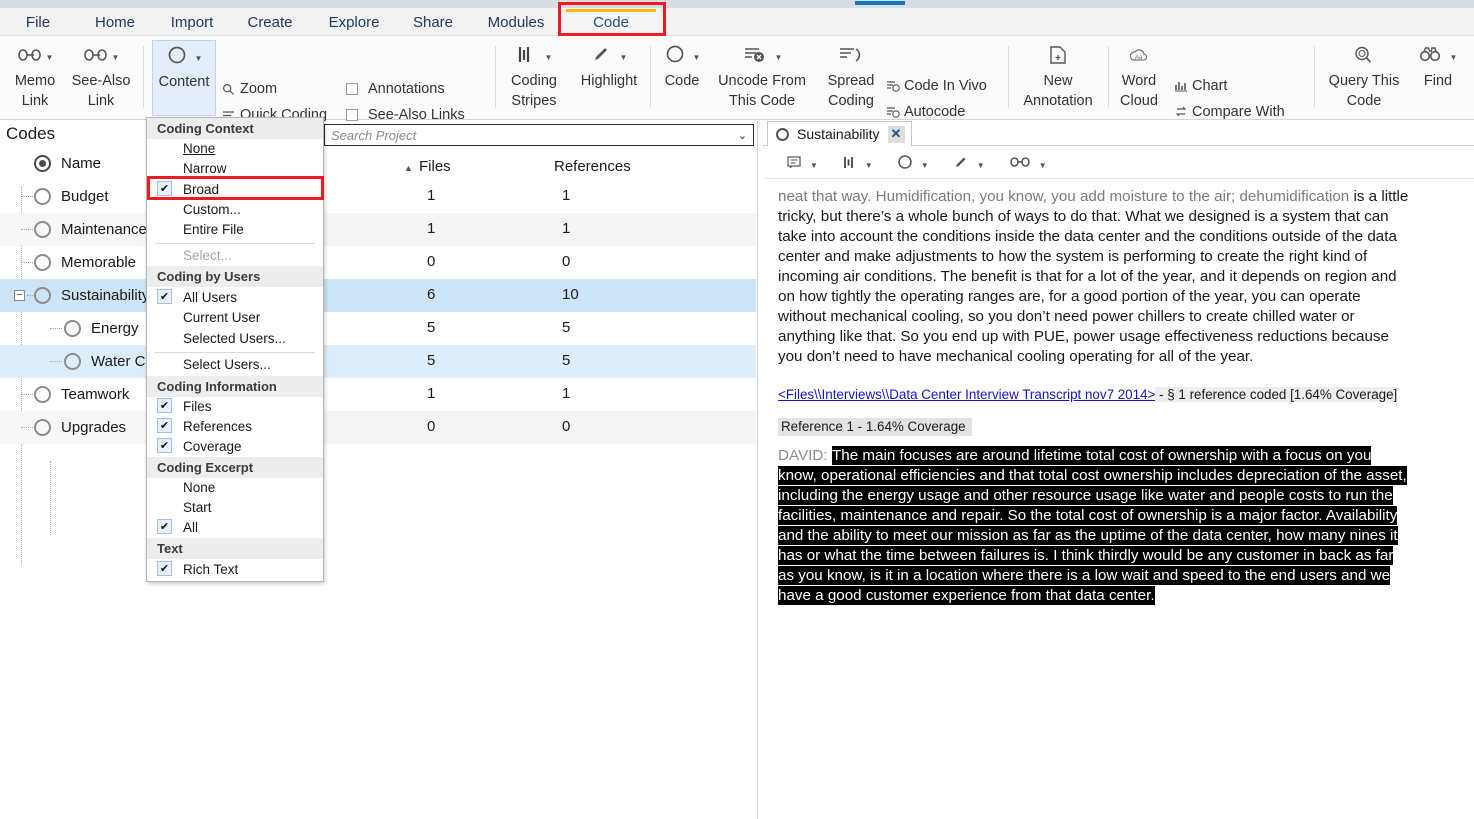 The height and width of the screenshot is (819, 1474). I want to click on menu-item-entire-file: Entire File, so click(235, 230).